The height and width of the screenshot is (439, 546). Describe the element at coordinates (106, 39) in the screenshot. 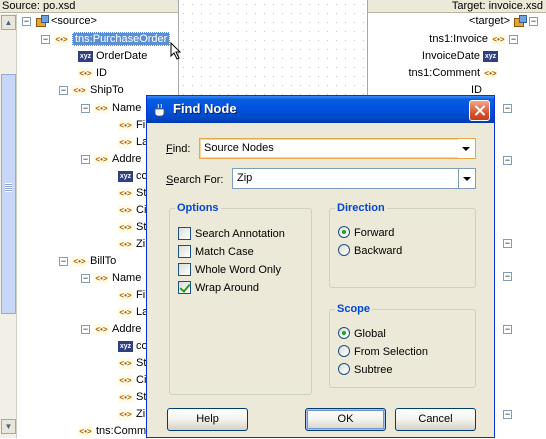

I see `tree-node-purchaseorder: −tns:PurchaseOrder` at that location.